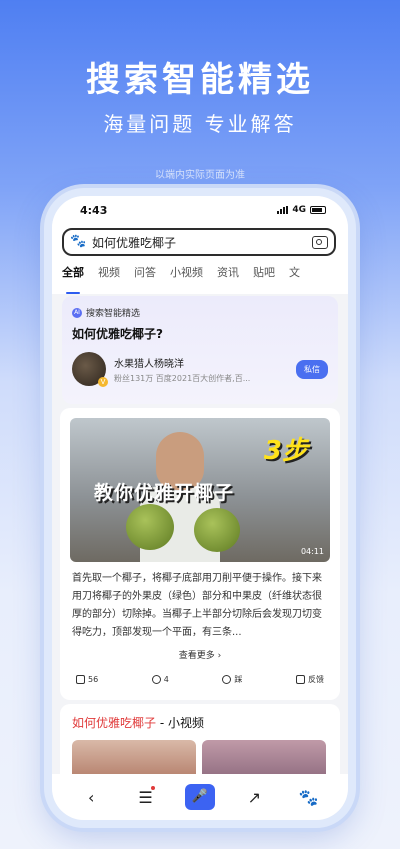 The image size is (400, 849). I want to click on ai-icon: AI, so click(77, 312).